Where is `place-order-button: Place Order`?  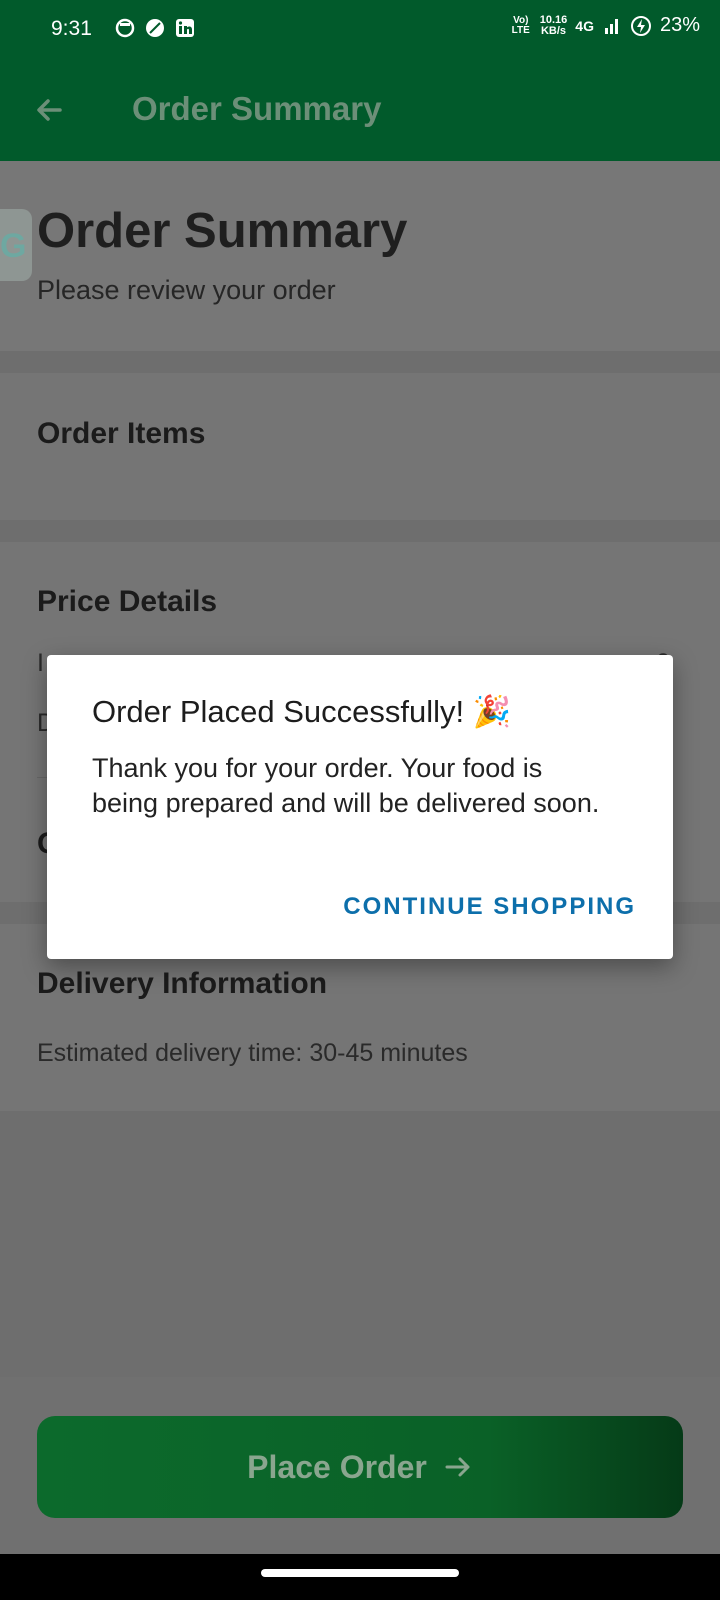
place-order-button: Place Order is located at coordinates (360, 1467).